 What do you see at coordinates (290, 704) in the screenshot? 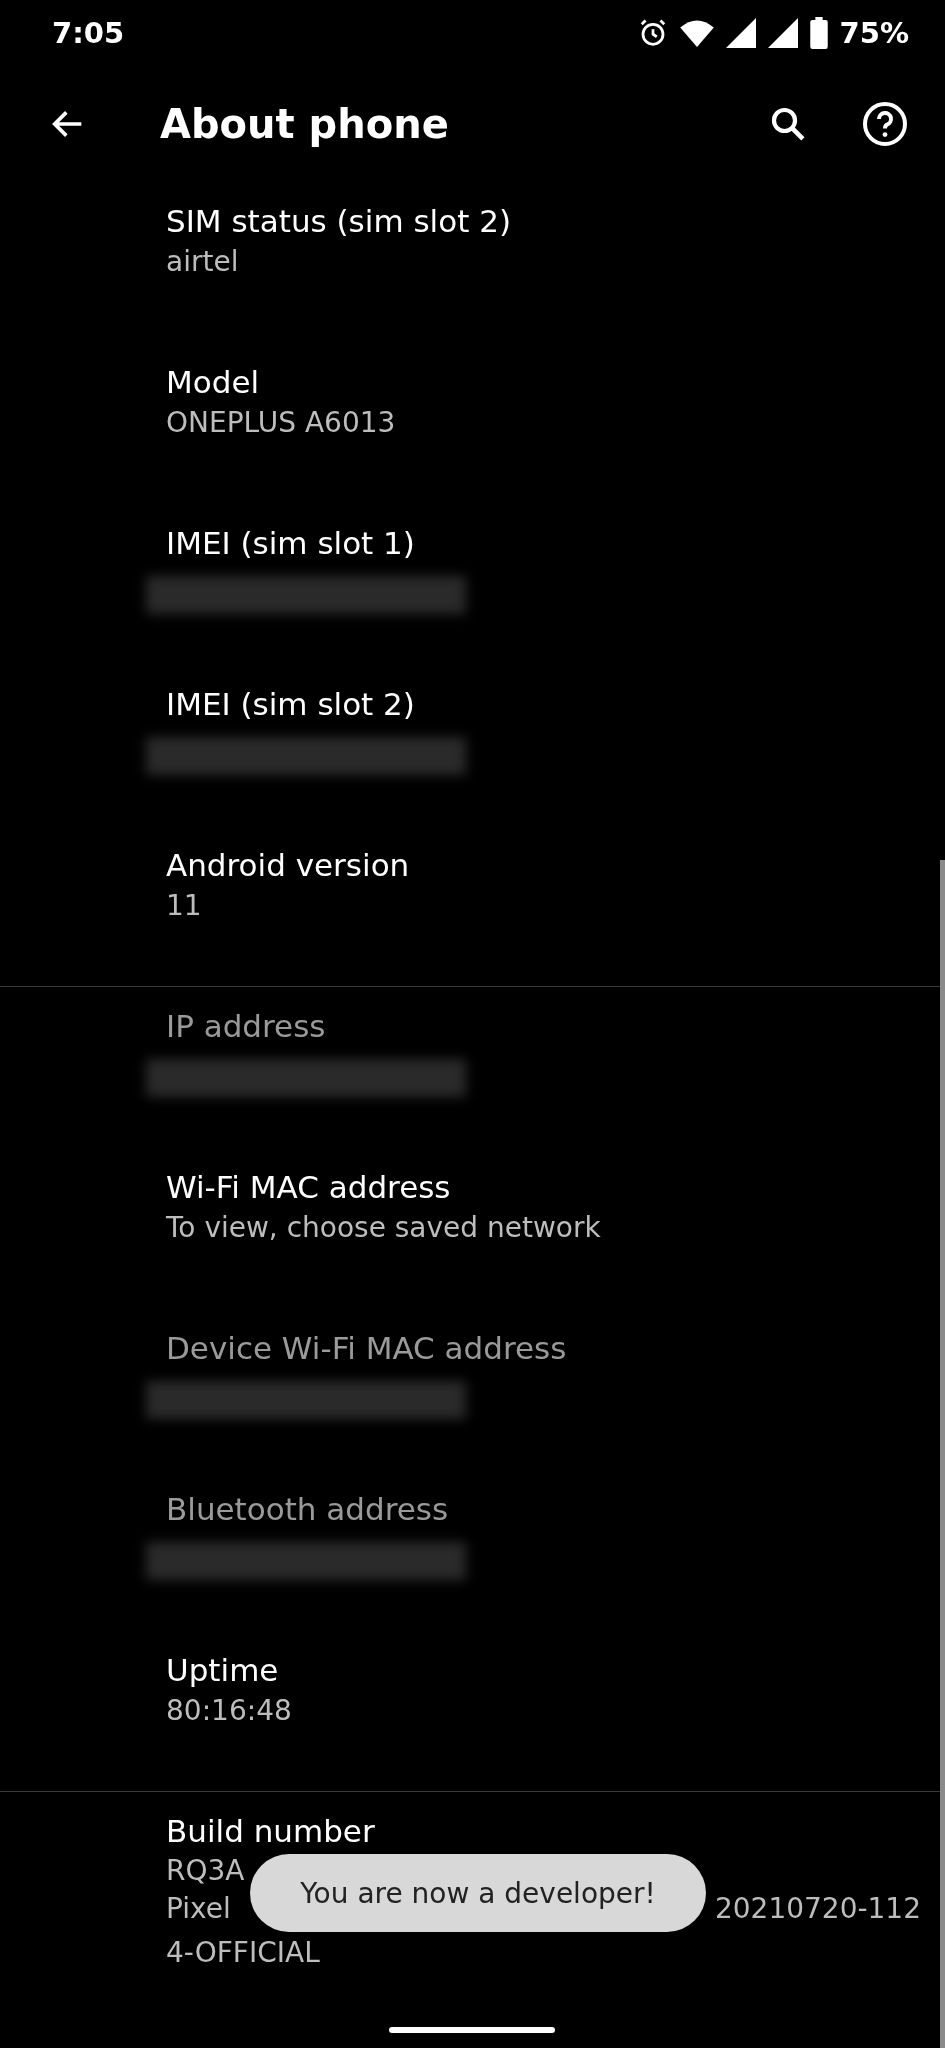
I see `item-title: IMEI (sim slot 2)` at bounding box center [290, 704].